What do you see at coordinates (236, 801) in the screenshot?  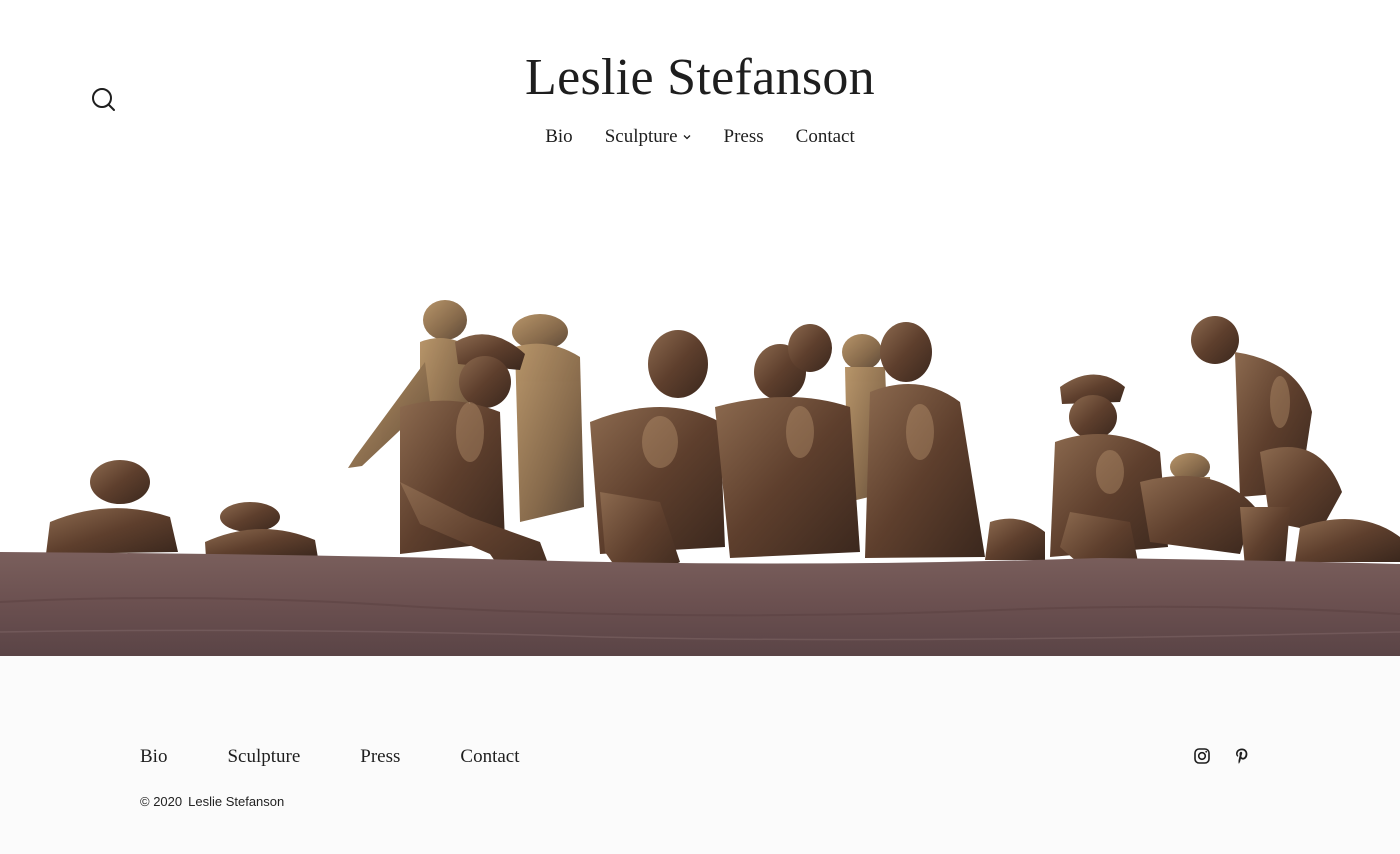 I see `copyright-name: Leslie Stefanson` at bounding box center [236, 801].